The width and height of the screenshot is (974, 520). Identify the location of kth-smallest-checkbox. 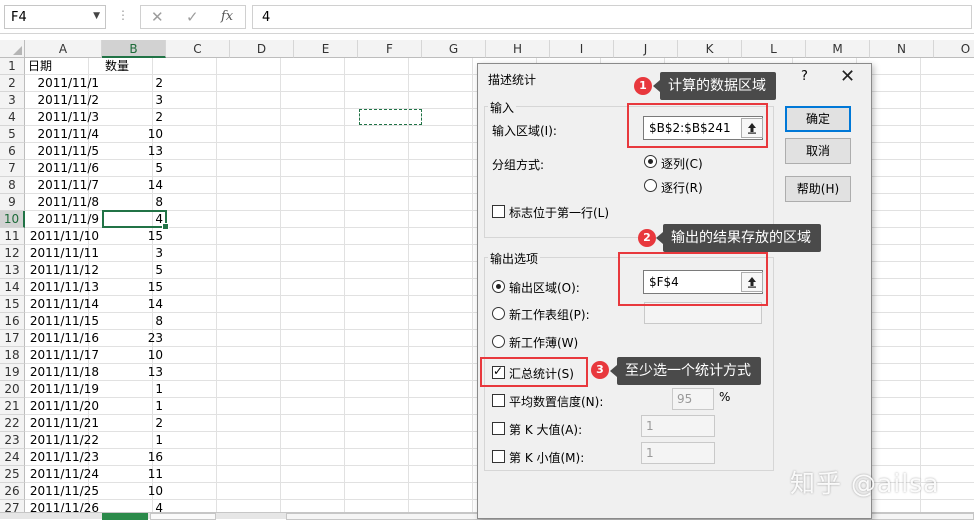
(498, 456).